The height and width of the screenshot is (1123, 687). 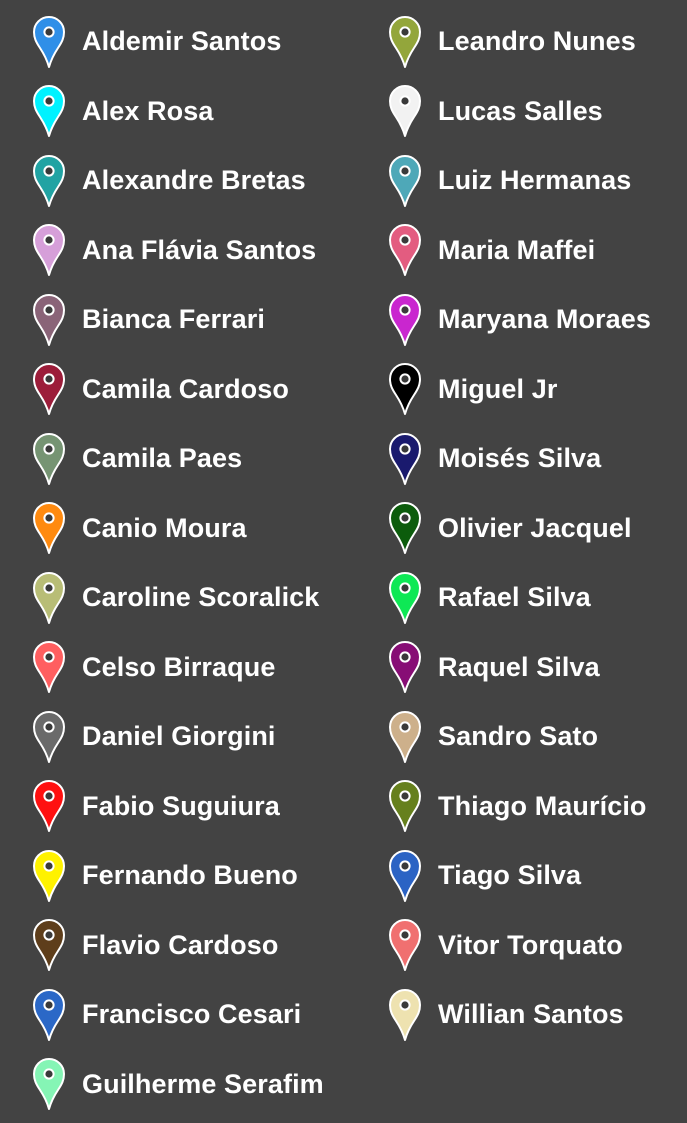 What do you see at coordinates (178, 946) in the screenshot?
I see `legend-item: Flavio Cardoso` at bounding box center [178, 946].